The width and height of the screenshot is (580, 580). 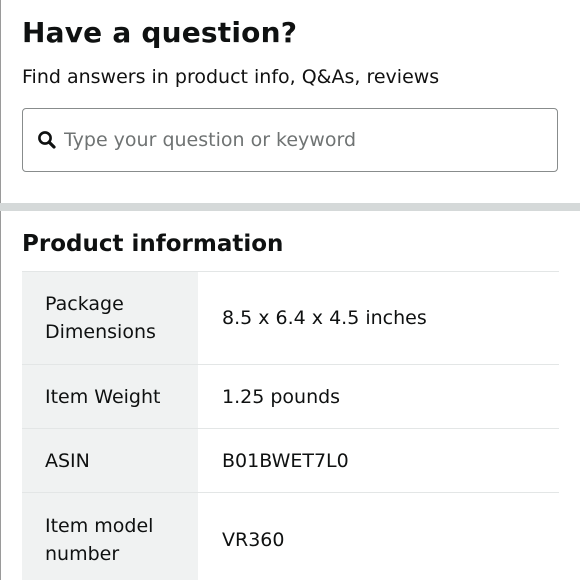 I want to click on question-search-input, so click(x=299, y=140).